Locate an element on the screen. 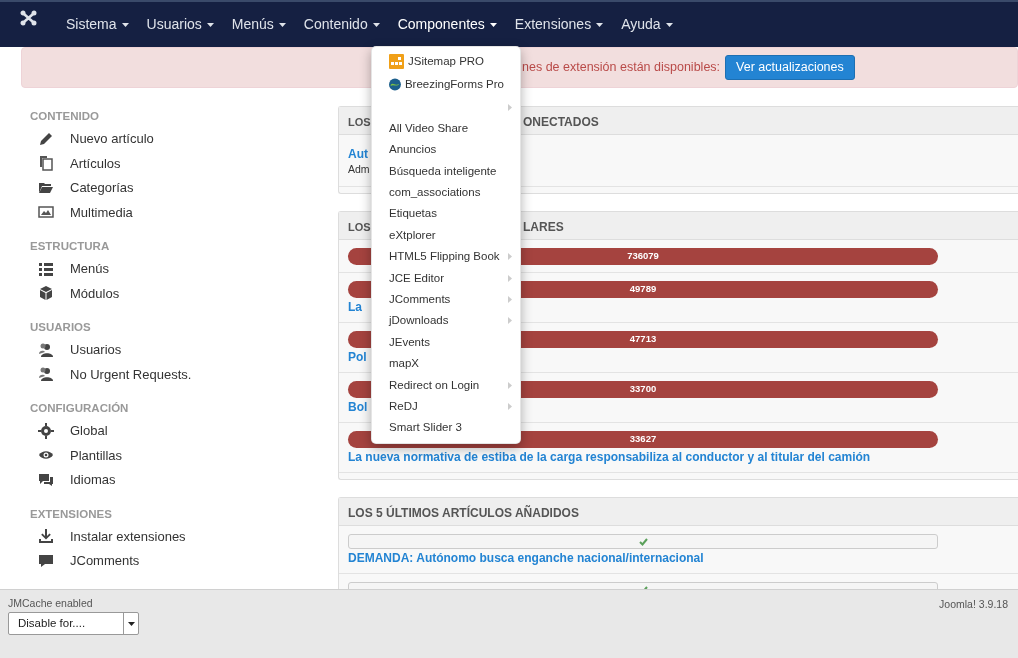 This screenshot has width=1018, height=658. sidebar-link: Multimedia is located at coordinates (101, 212).